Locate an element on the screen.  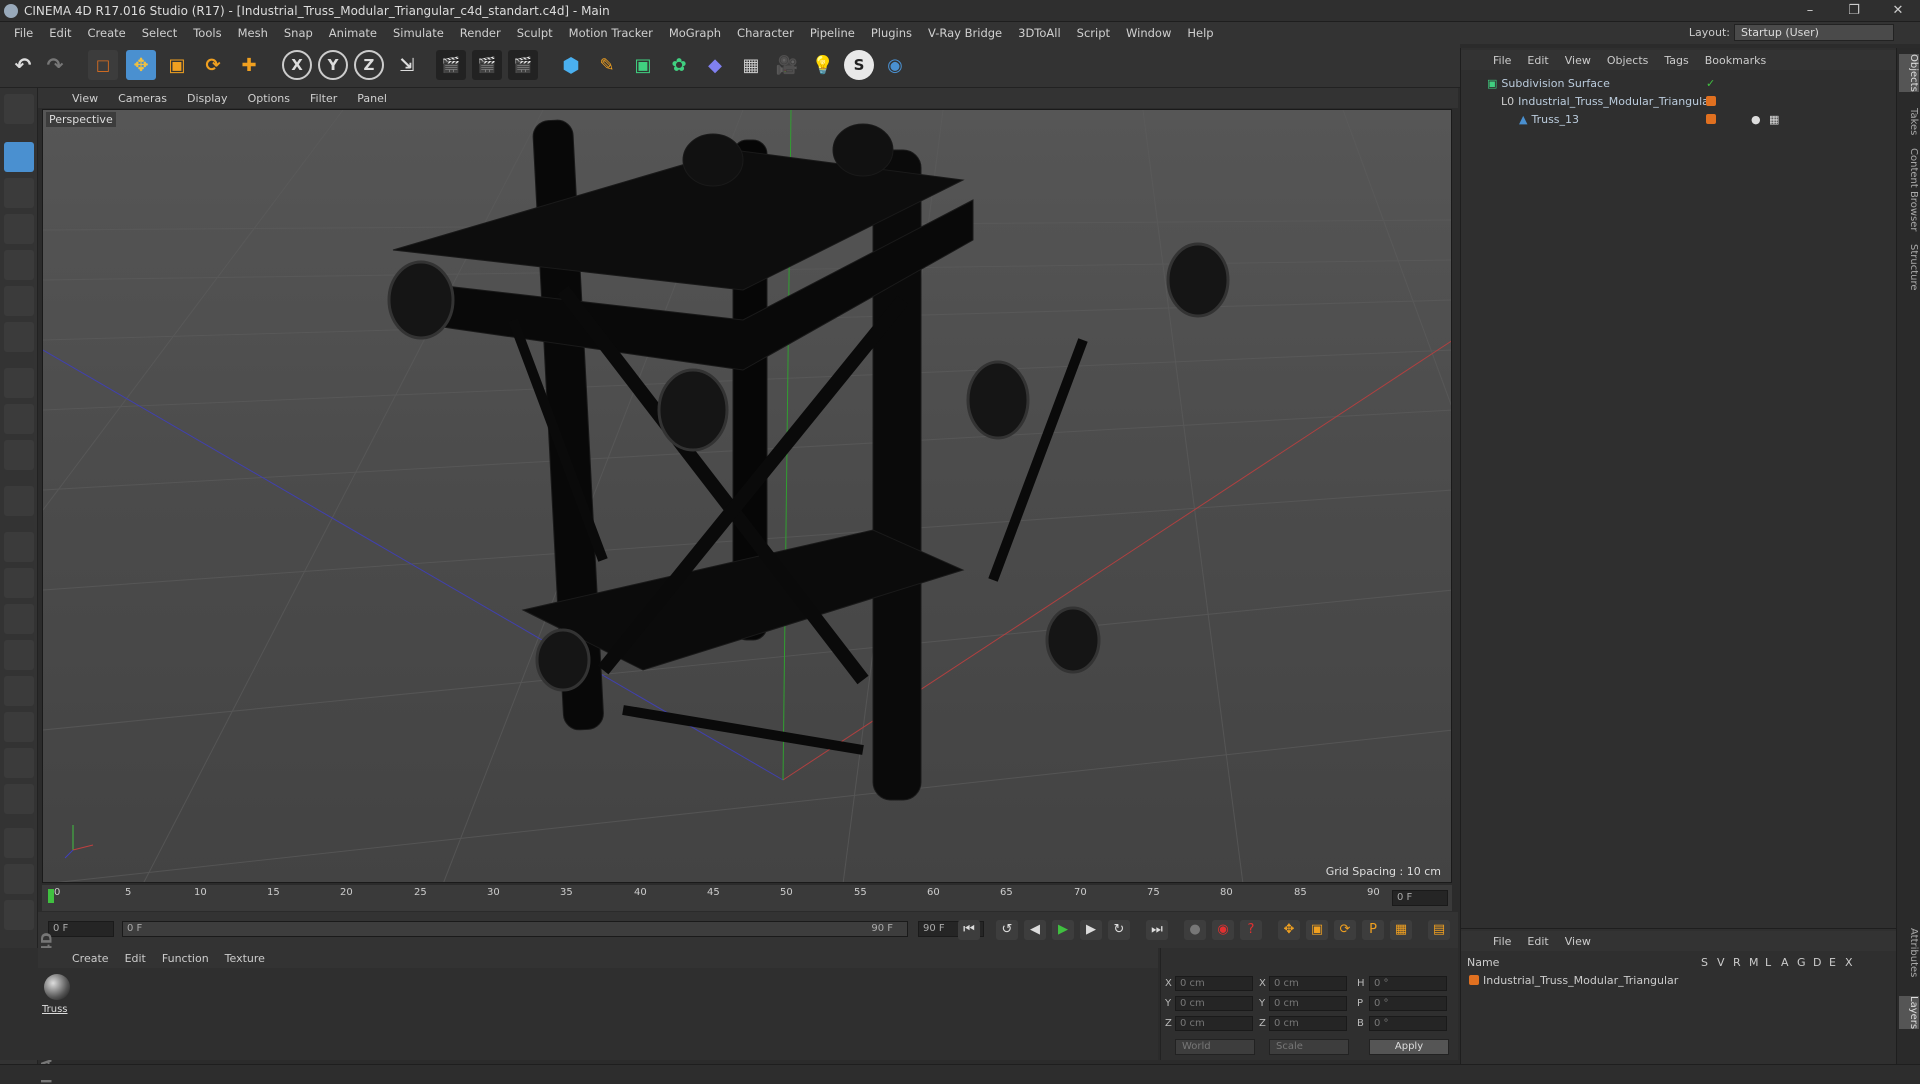
live-selection-icon: □ is located at coordinates (103, 65).